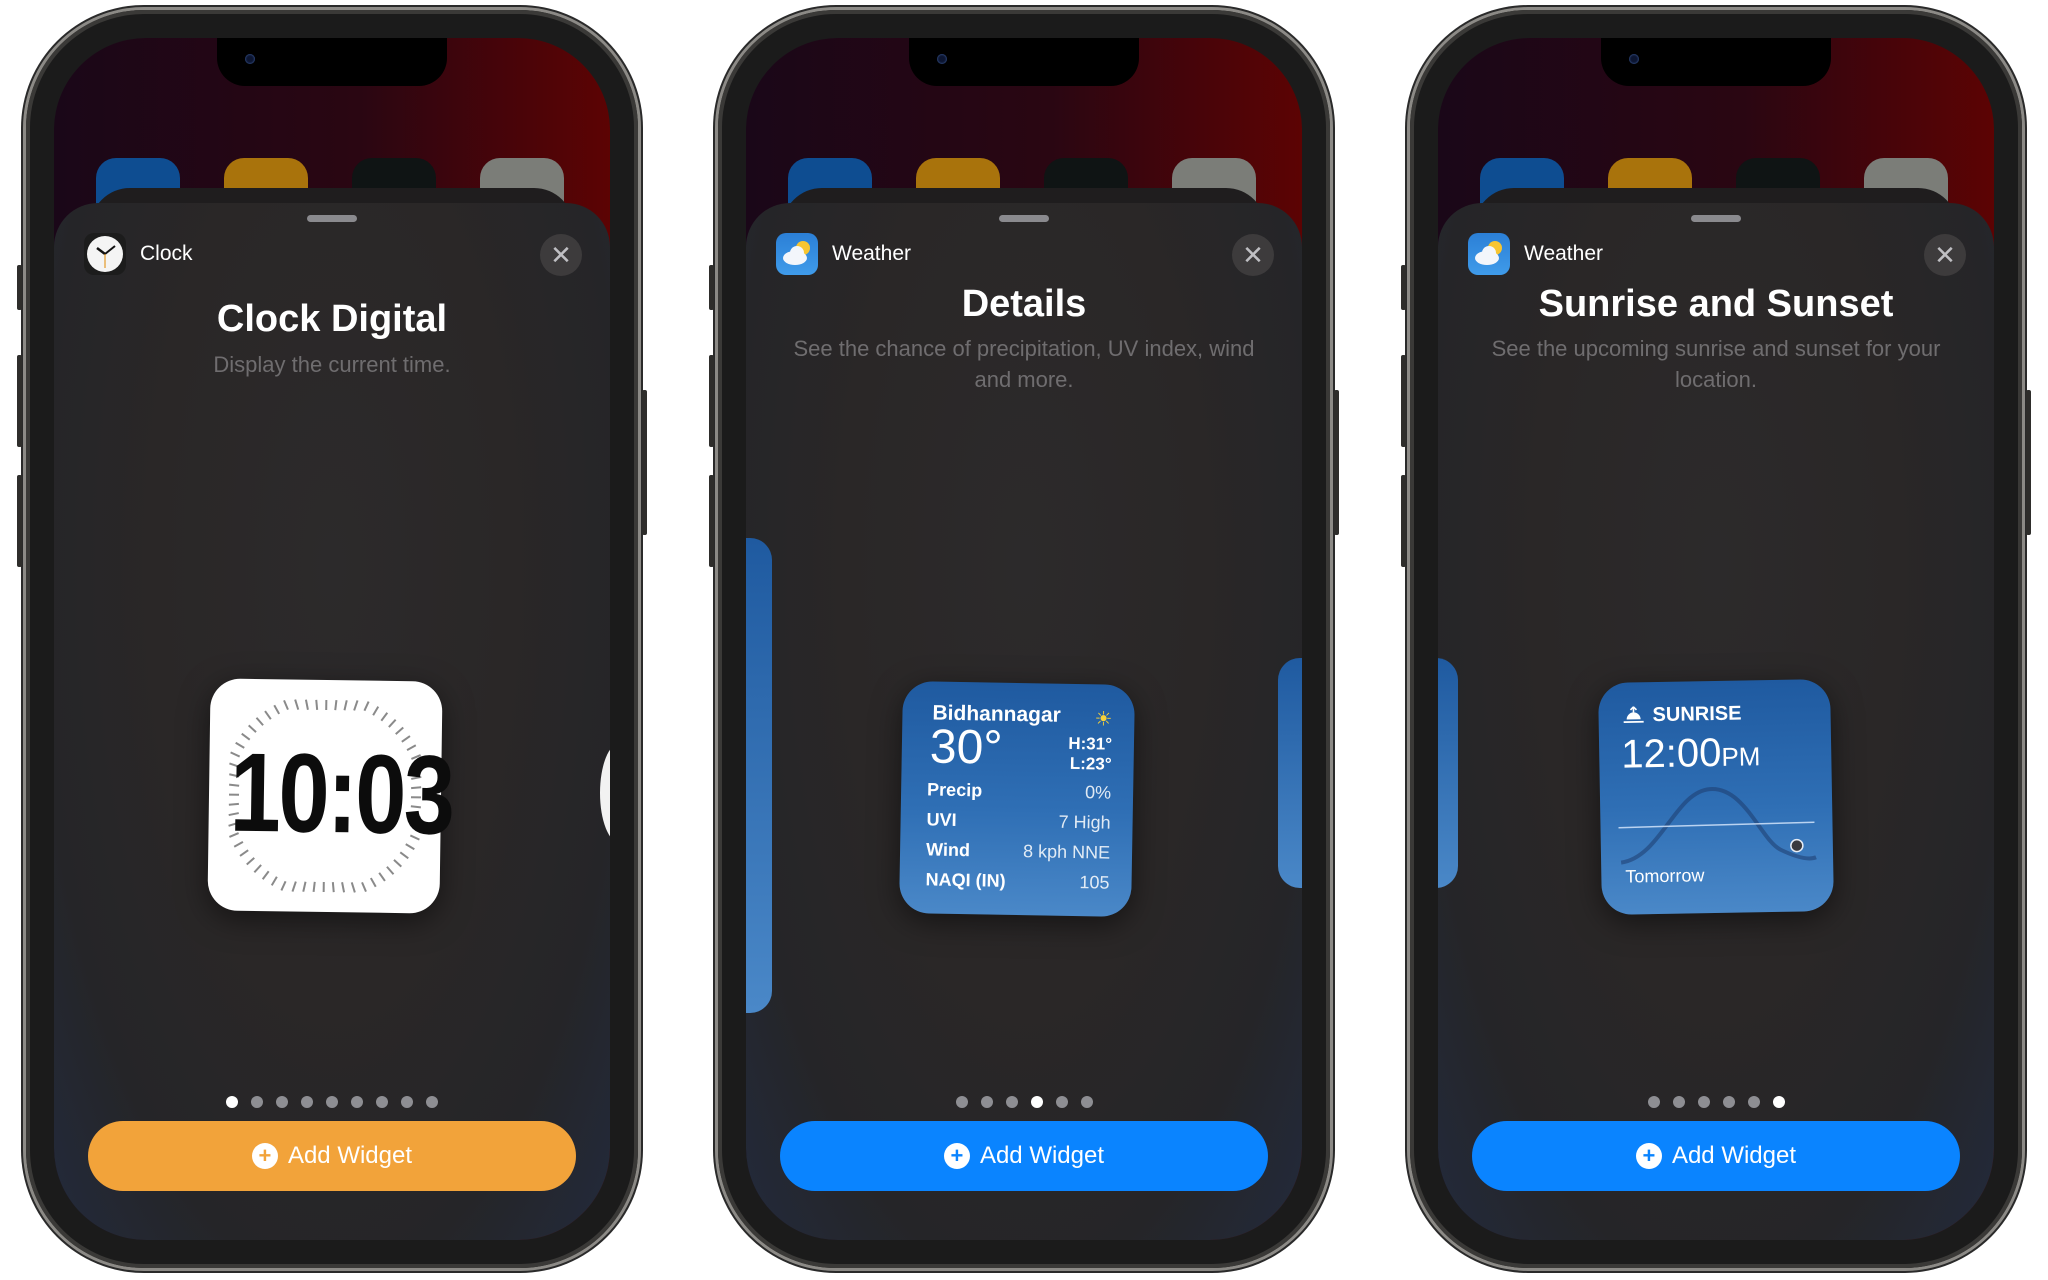 Image resolution: width=2048 pixels, height=1280 pixels. I want to click on sunrise-sunset-widget-preview: SUNRISE 12:00PM Tomorrow, so click(1716, 797).